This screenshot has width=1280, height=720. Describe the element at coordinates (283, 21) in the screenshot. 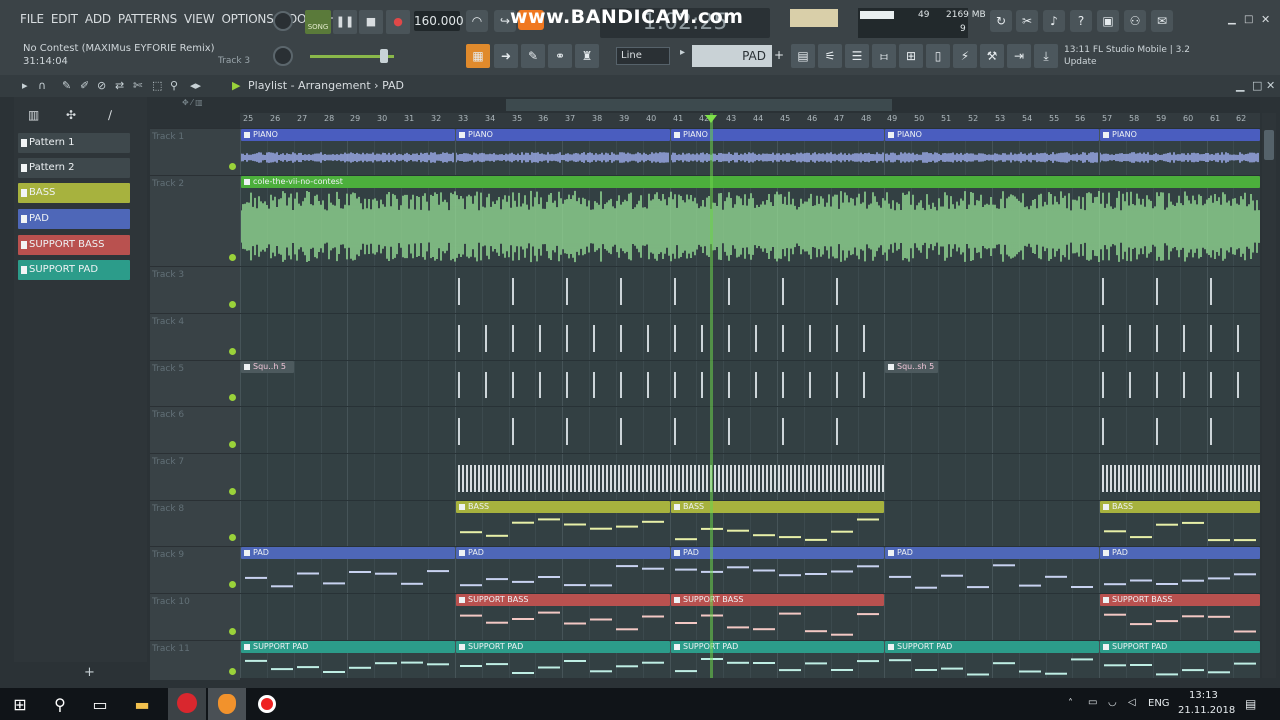

I see `master-volume-knob` at that location.